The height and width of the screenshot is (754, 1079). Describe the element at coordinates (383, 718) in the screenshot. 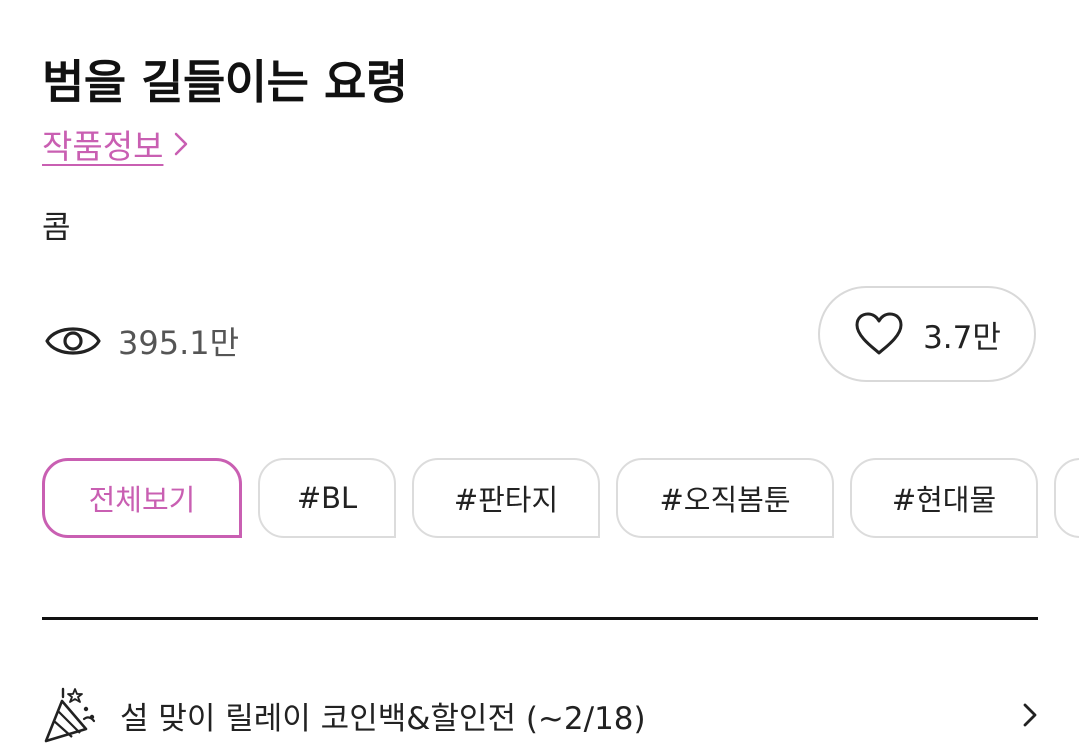

I see `event-banner-label: 설 맞이 릴레이 코인백&할인전 (~2/18)` at that location.